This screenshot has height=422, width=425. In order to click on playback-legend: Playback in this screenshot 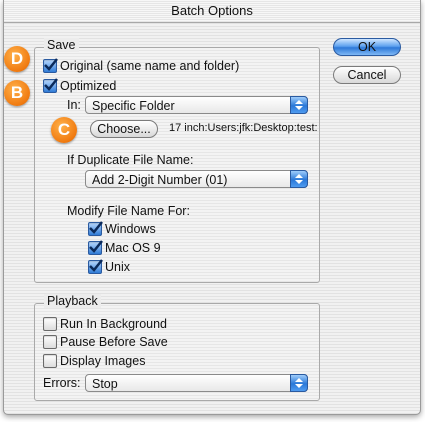, I will do `click(72, 301)`.